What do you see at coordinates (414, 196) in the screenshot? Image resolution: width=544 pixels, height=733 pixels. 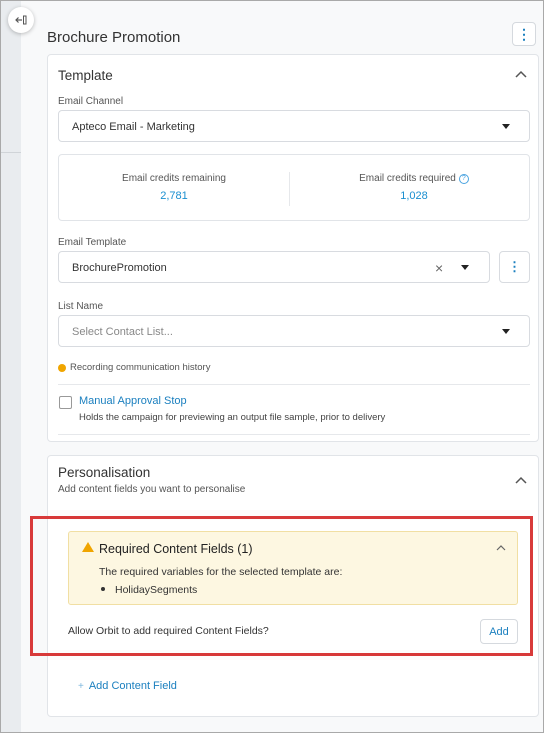 I see `credits-required-value: 1,028` at bounding box center [414, 196].